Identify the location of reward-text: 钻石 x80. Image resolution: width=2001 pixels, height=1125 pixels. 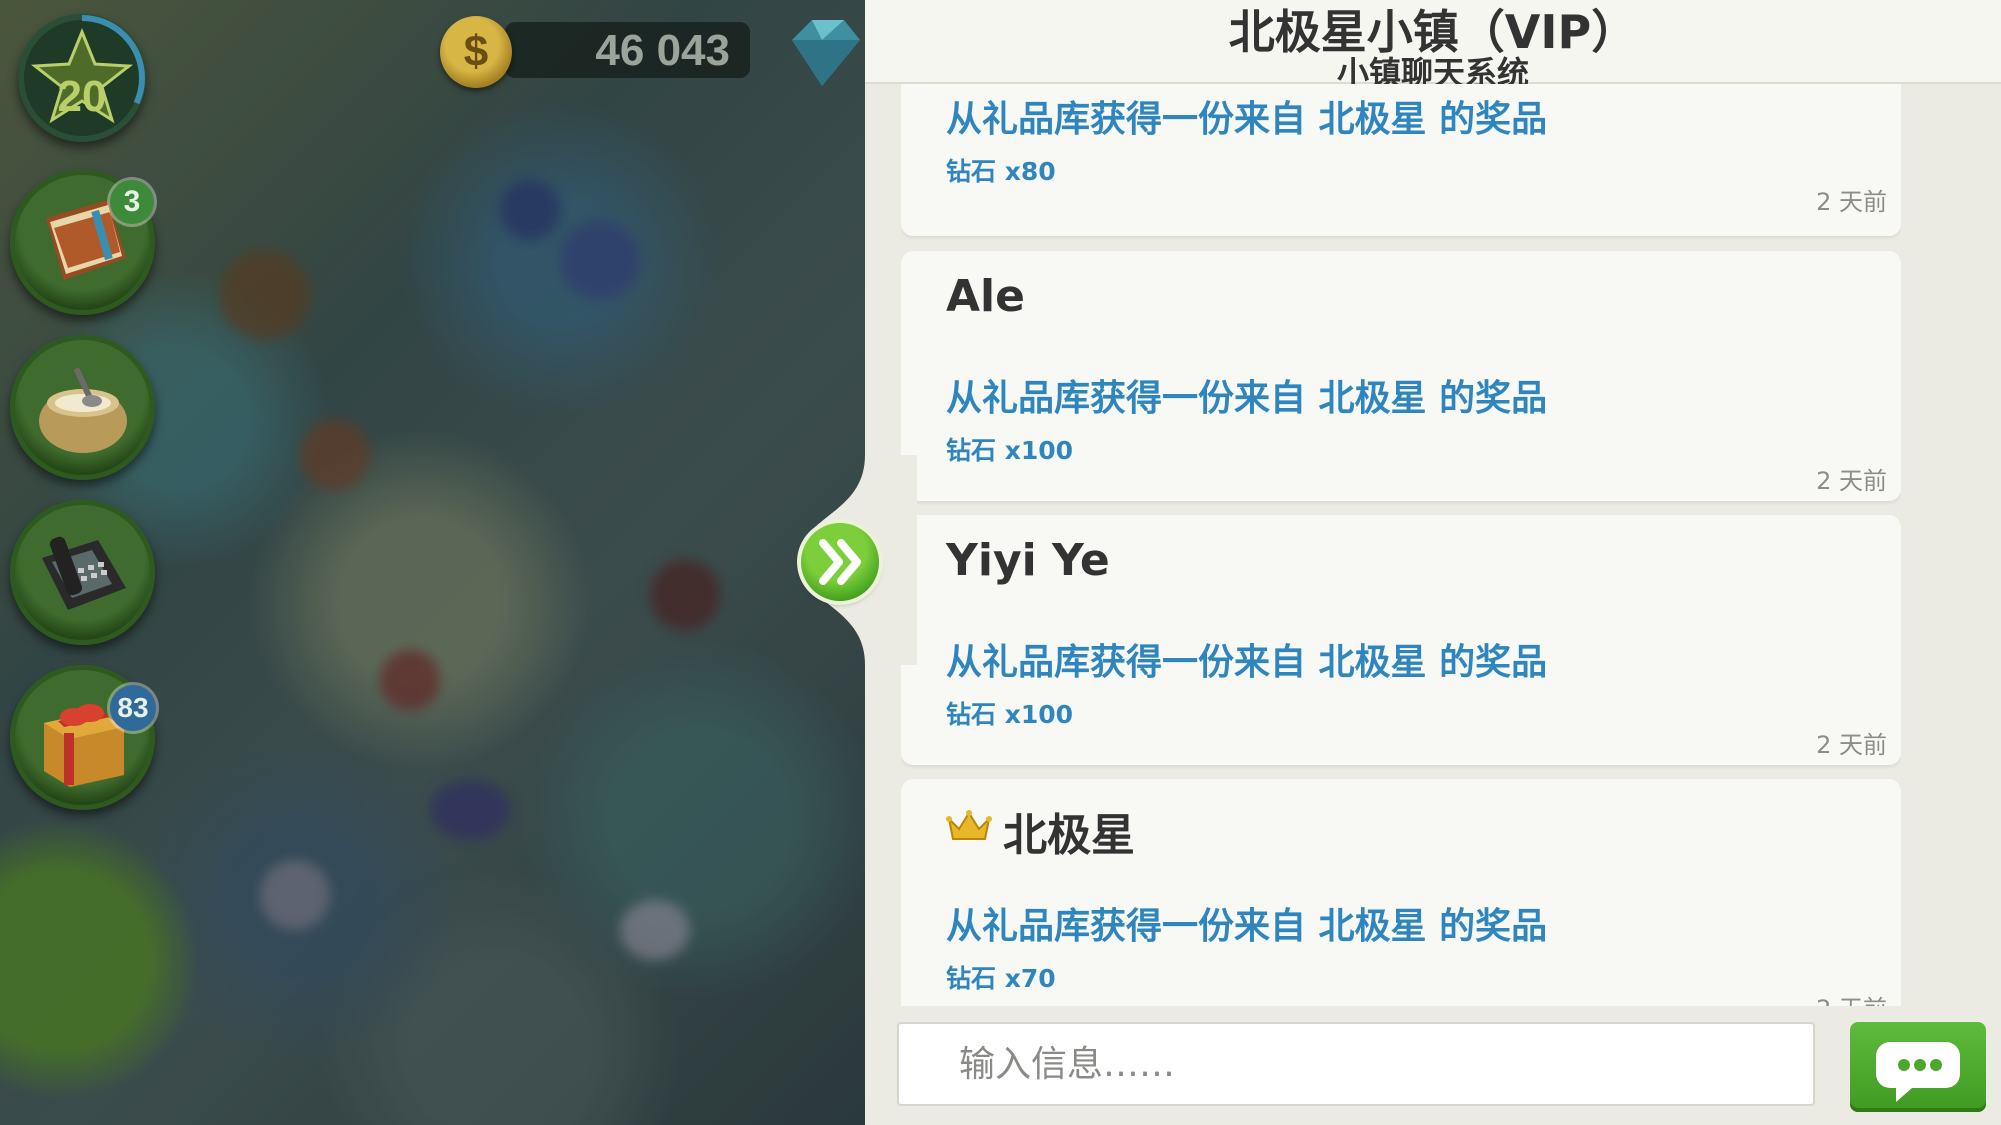
(1001, 171).